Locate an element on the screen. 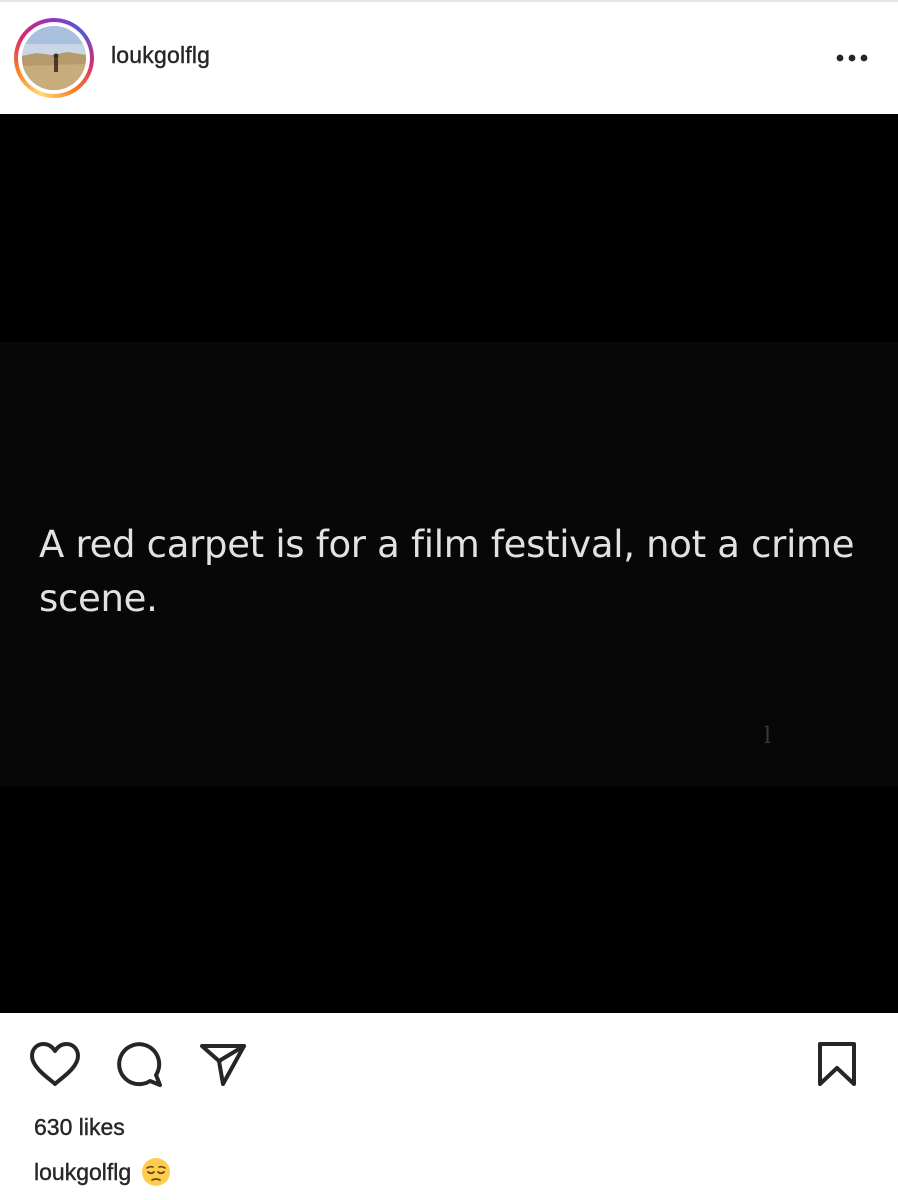 The height and width of the screenshot is (1200, 898). heart-icon is located at coordinates (55, 1064).